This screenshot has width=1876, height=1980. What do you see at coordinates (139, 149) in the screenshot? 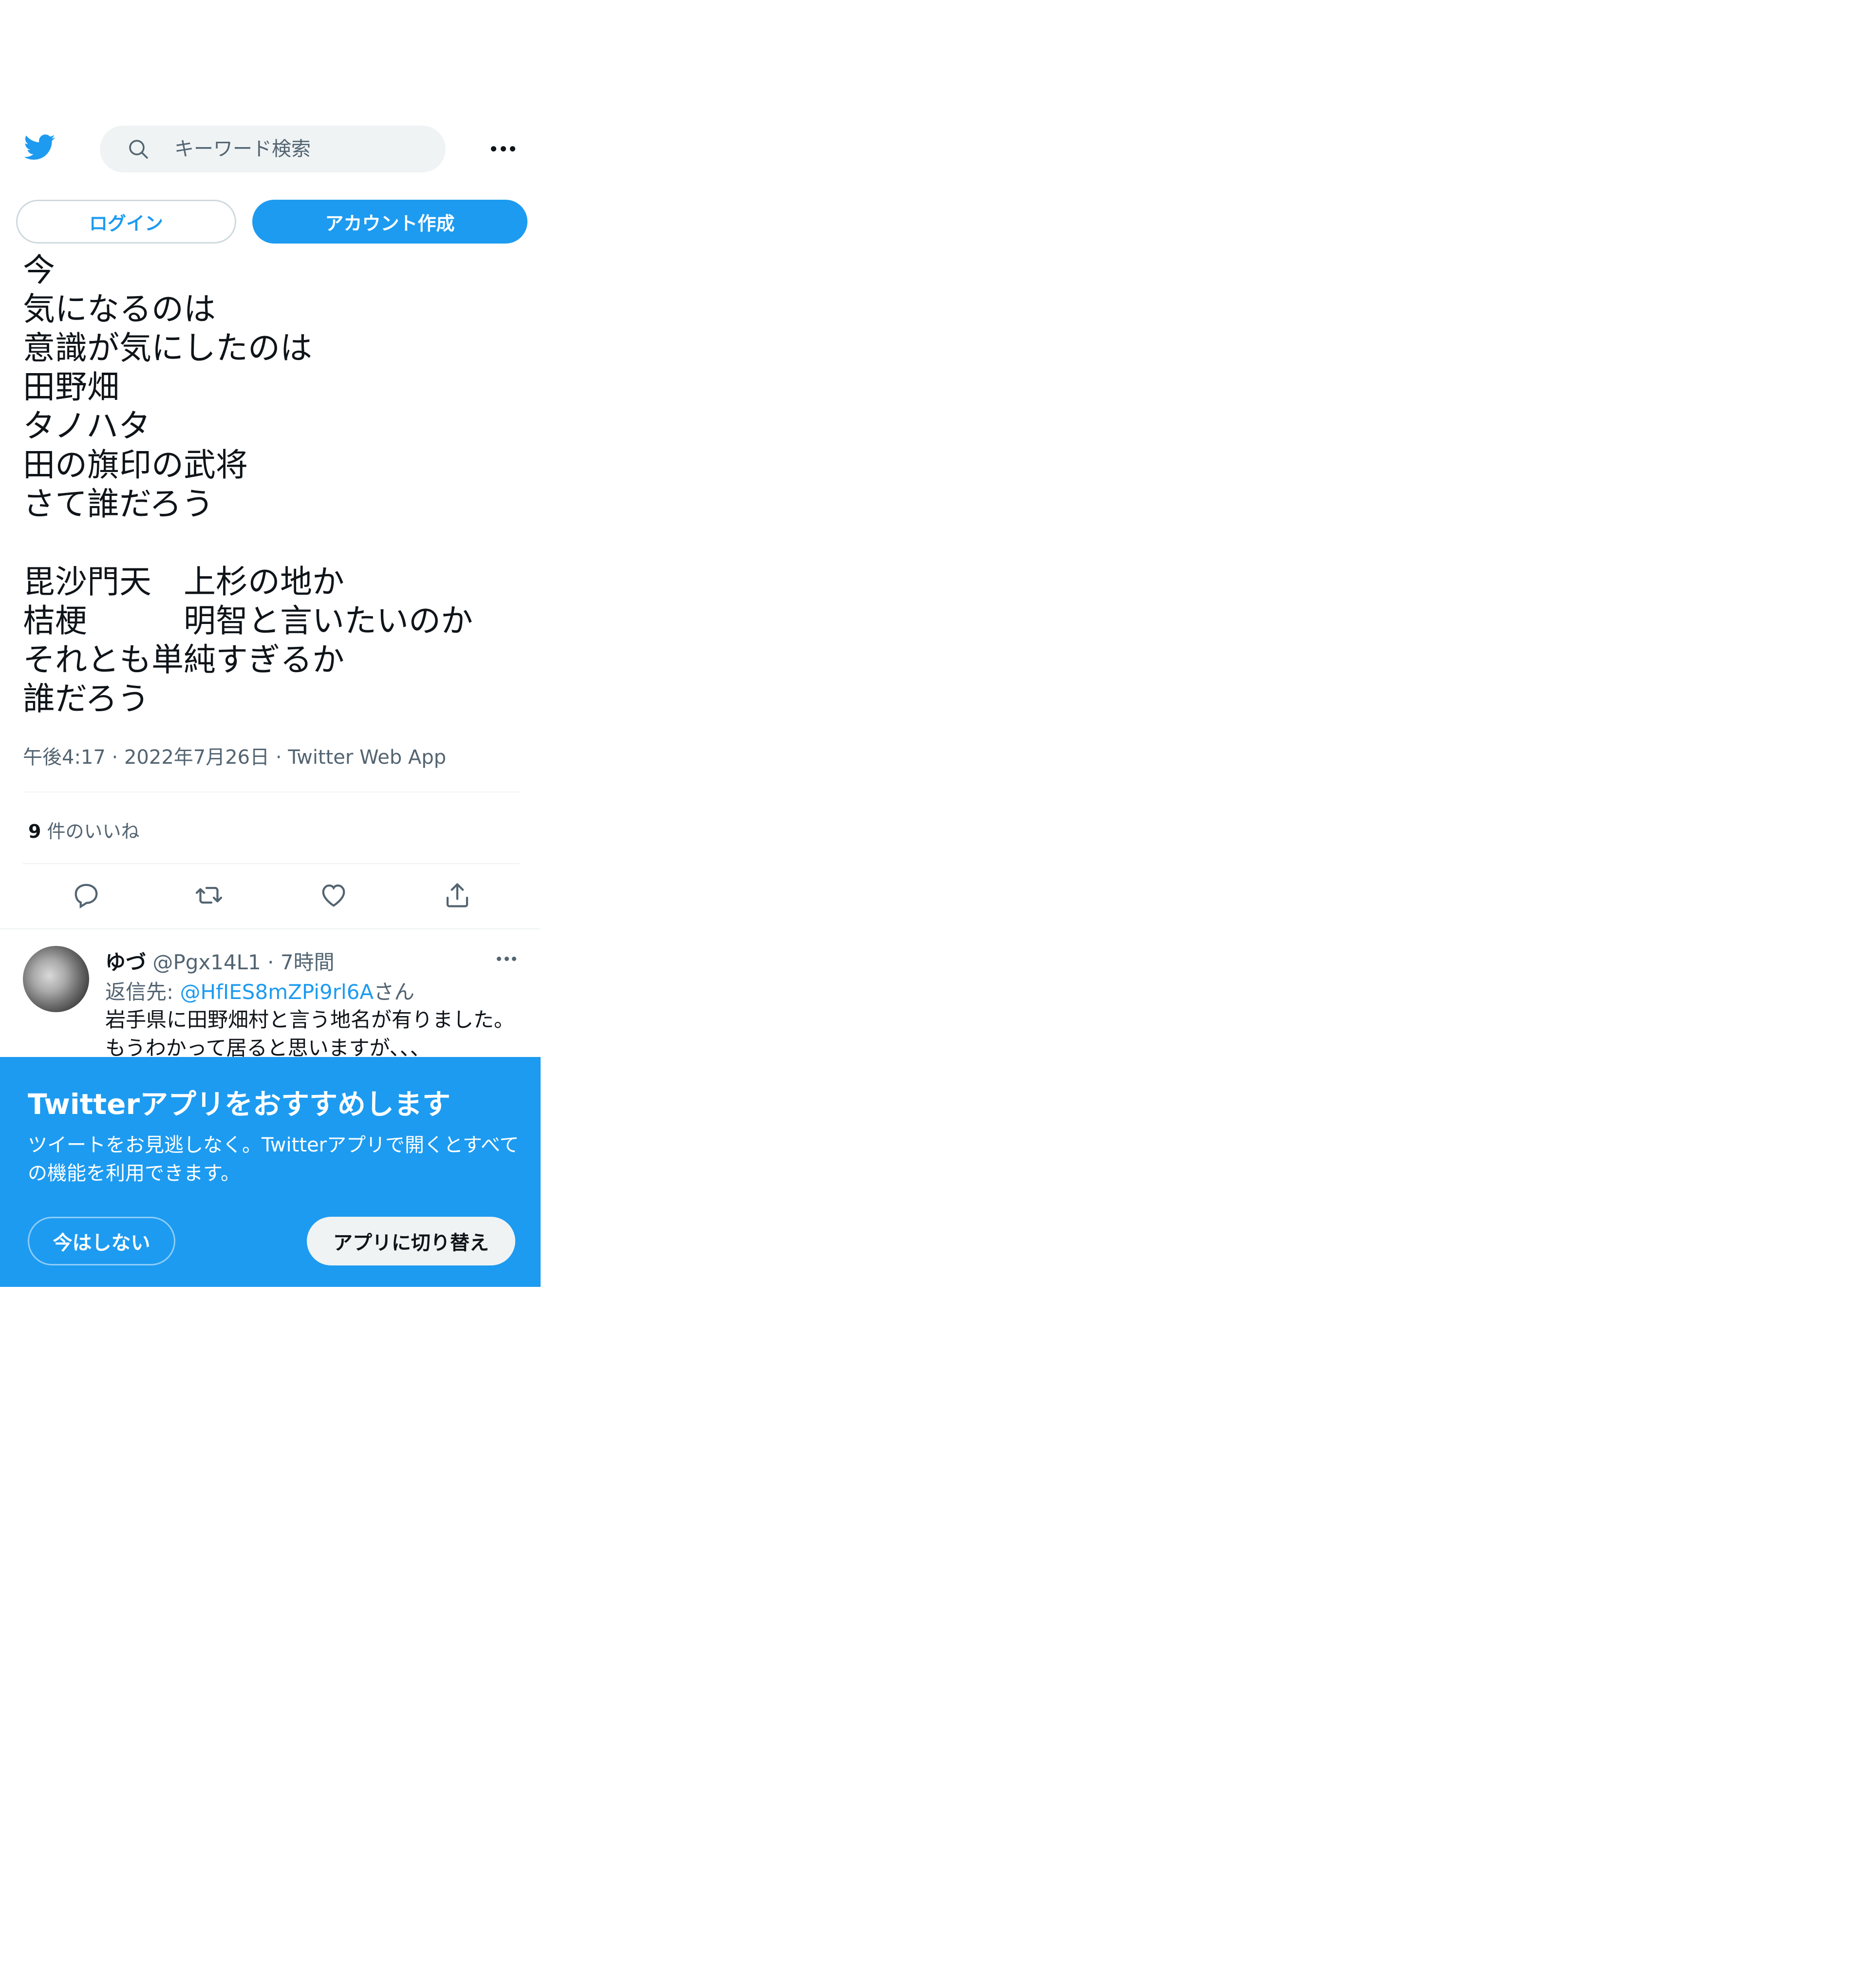
I see `search-icon` at bounding box center [139, 149].